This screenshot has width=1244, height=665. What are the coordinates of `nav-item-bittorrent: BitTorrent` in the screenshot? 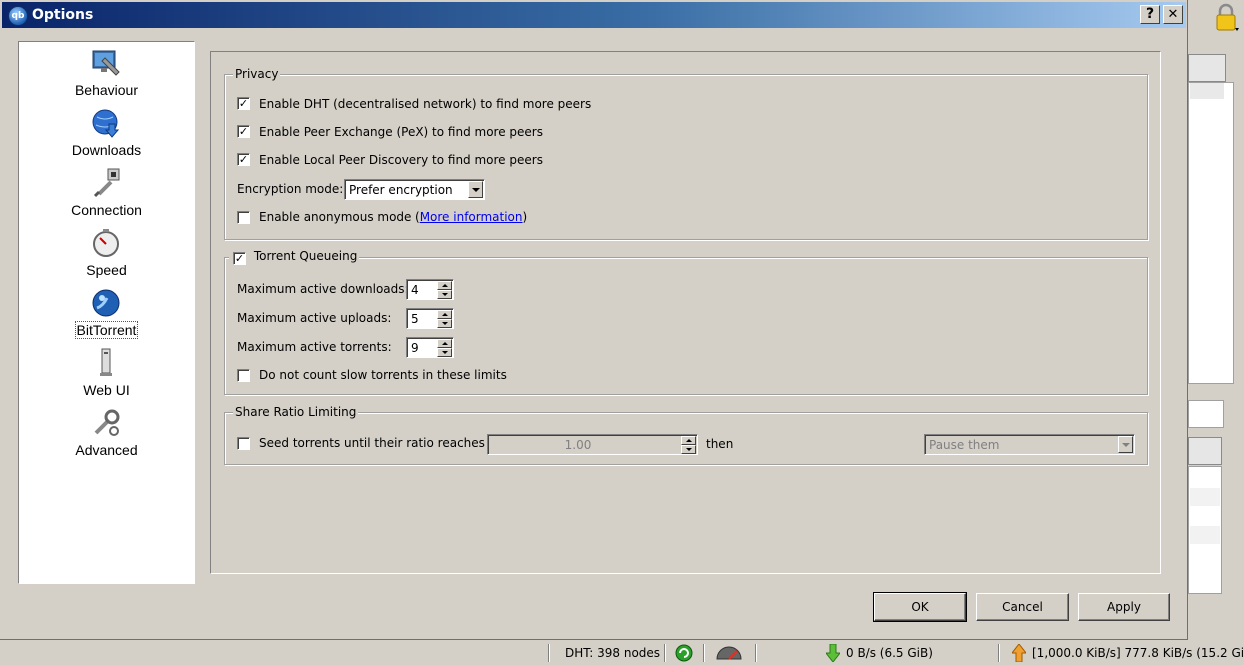 It's located at (106, 316).